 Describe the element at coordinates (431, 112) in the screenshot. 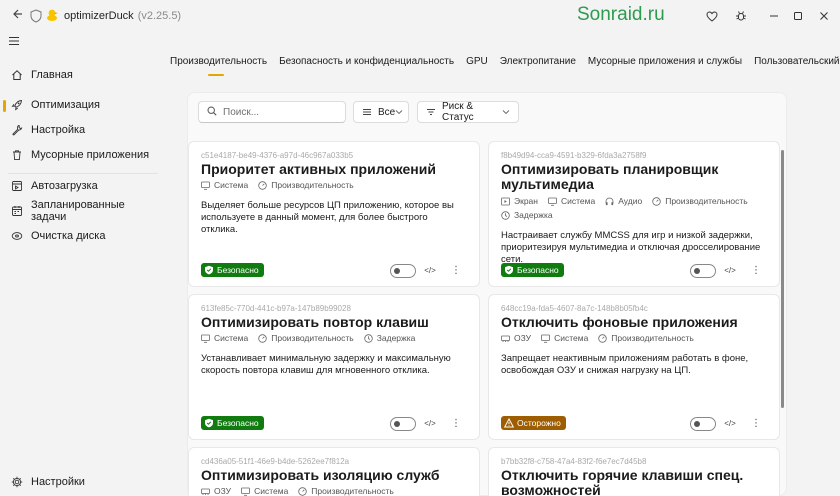

I see `filter-icon` at that location.